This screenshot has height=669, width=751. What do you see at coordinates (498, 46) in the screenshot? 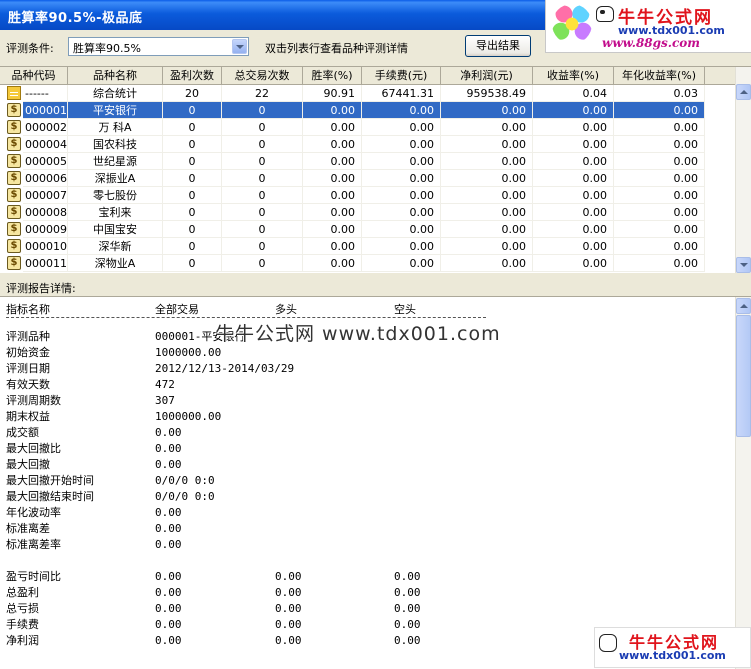
I see `export-results-button: 导出结果` at bounding box center [498, 46].